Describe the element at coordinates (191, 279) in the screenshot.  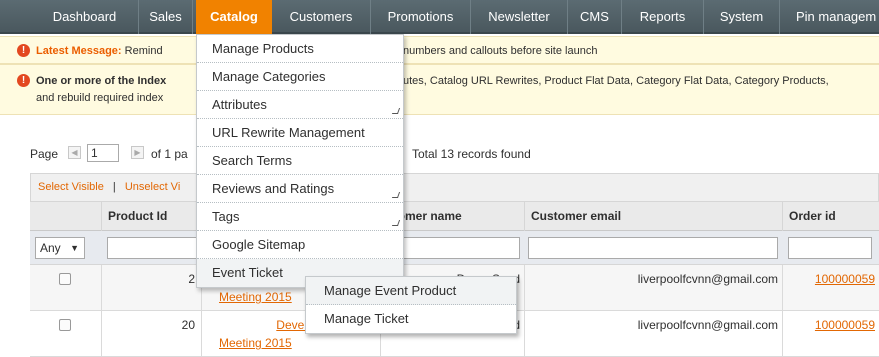
I see `product-id-value: 2` at that location.